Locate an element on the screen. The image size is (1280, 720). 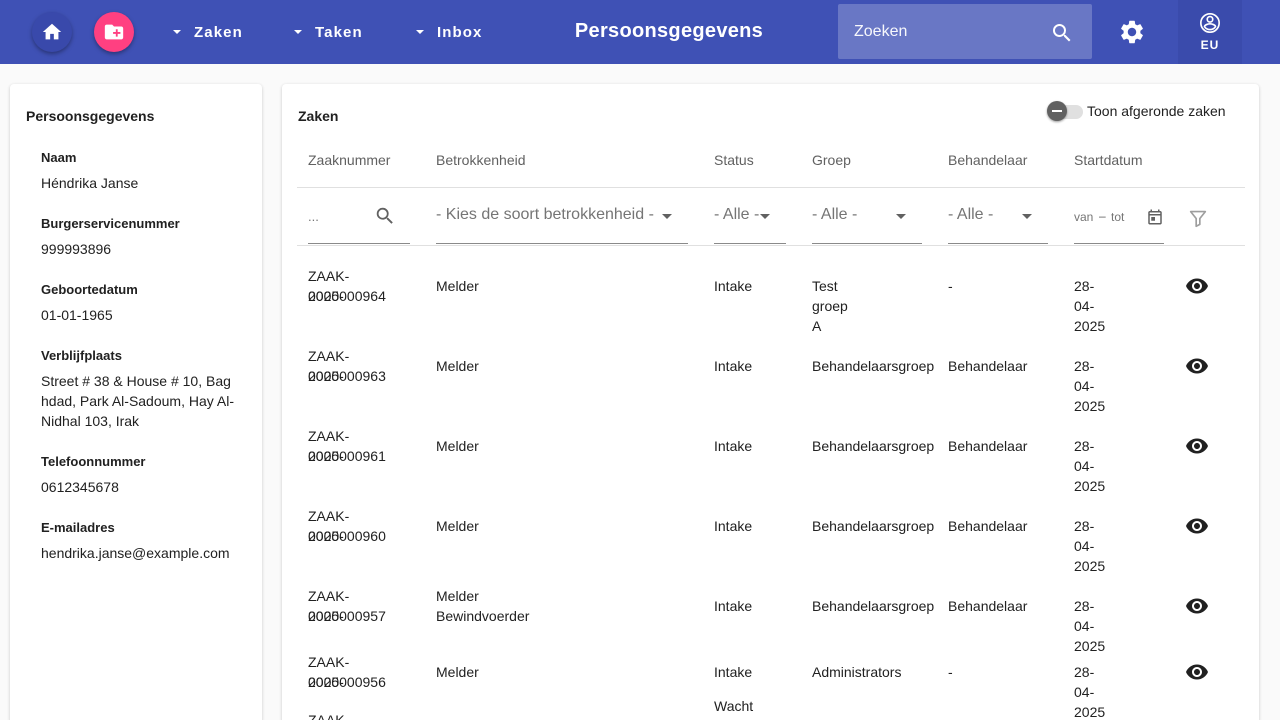
column-header-betrokkenheid: Betrokkenheid is located at coordinates (481, 160).